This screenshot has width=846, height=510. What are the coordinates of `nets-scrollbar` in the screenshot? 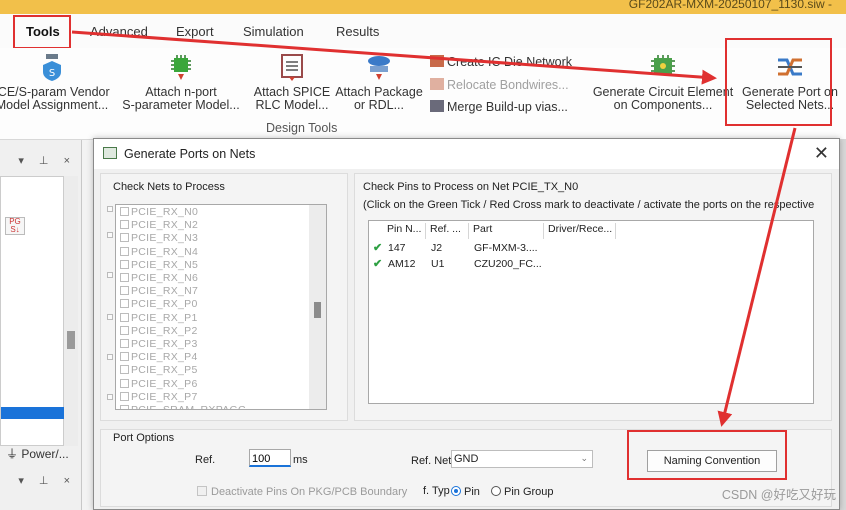 It's located at (317, 307).